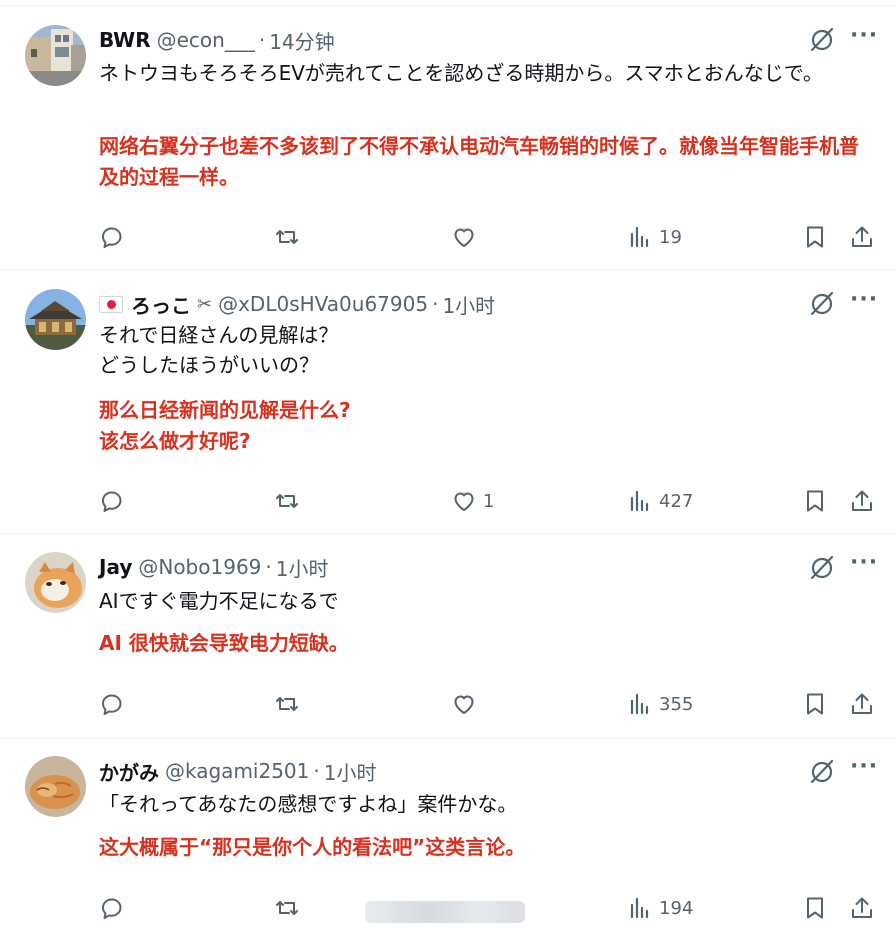 Image resolution: width=896 pixels, height=930 pixels. Describe the element at coordinates (225, 410) in the screenshot. I see `translation-line: 那么日经新闻的见解是什么?` at that location.